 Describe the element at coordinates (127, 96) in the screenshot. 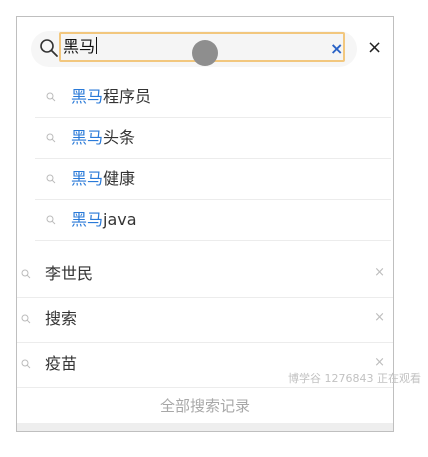

I see `suggestion-rest: 程序员` at that location.